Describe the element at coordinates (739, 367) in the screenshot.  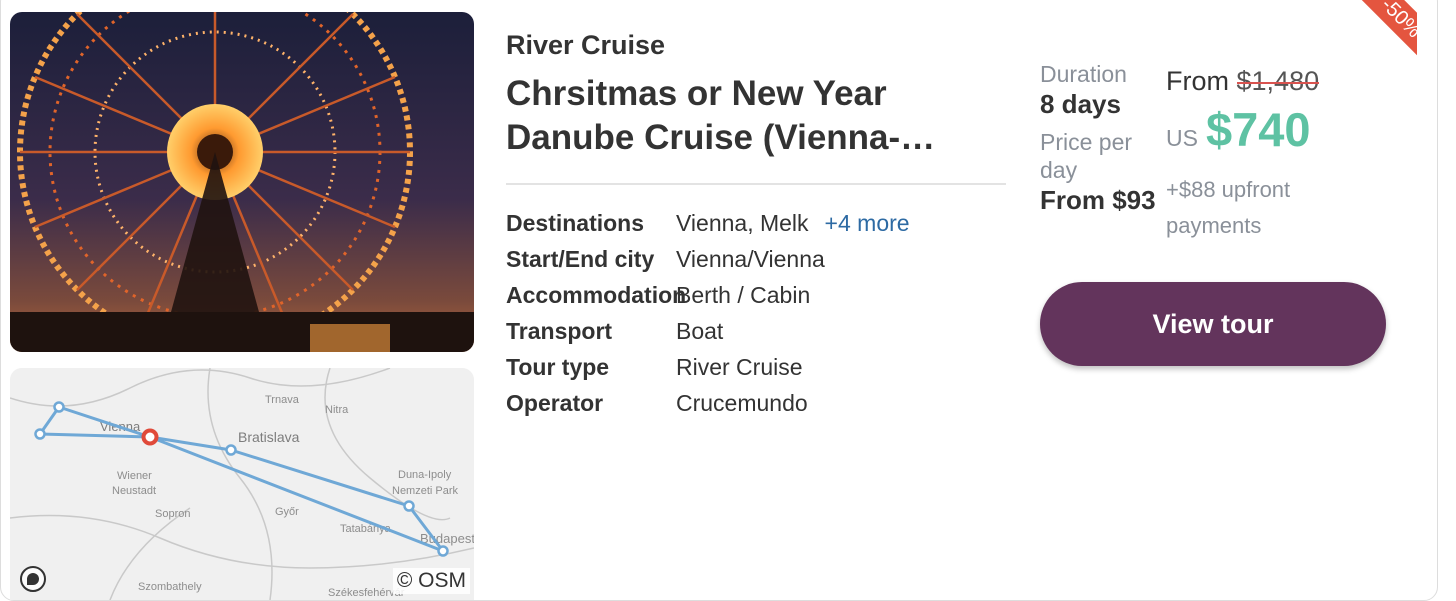
I see `detail-value: River Cruise` at that location.